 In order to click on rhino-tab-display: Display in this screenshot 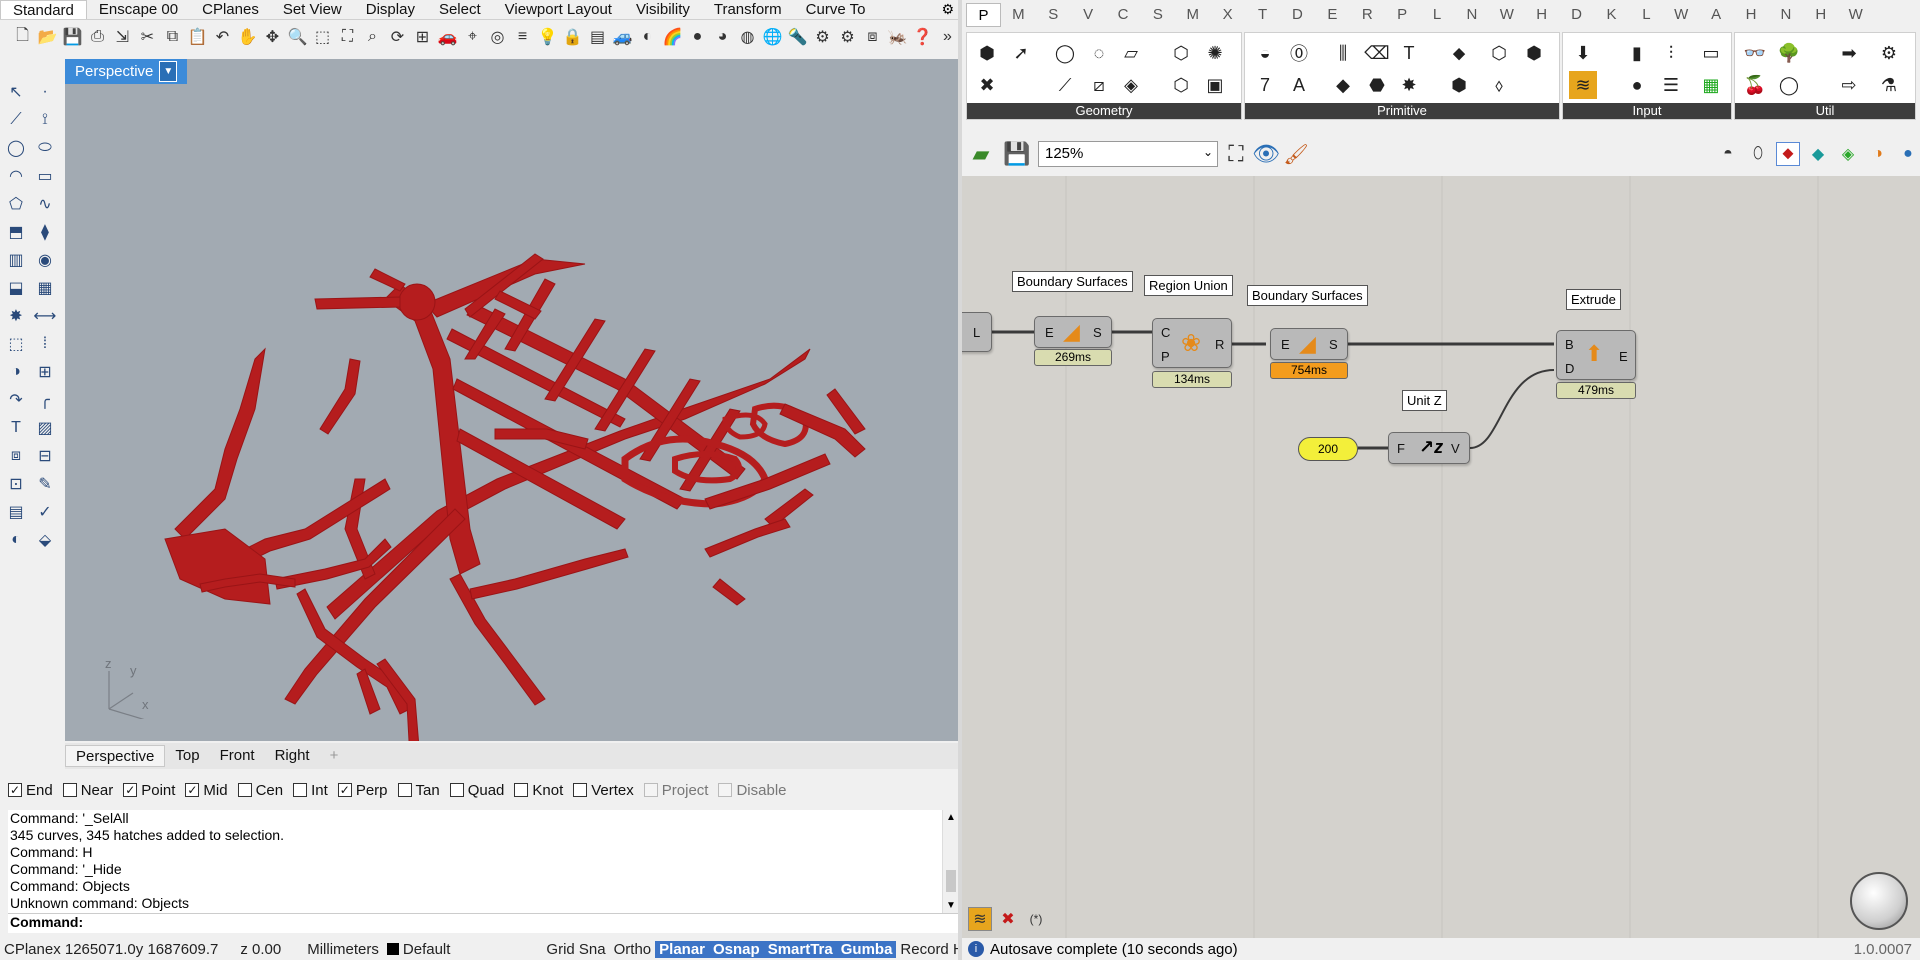, I will do `click(390, 9)`.